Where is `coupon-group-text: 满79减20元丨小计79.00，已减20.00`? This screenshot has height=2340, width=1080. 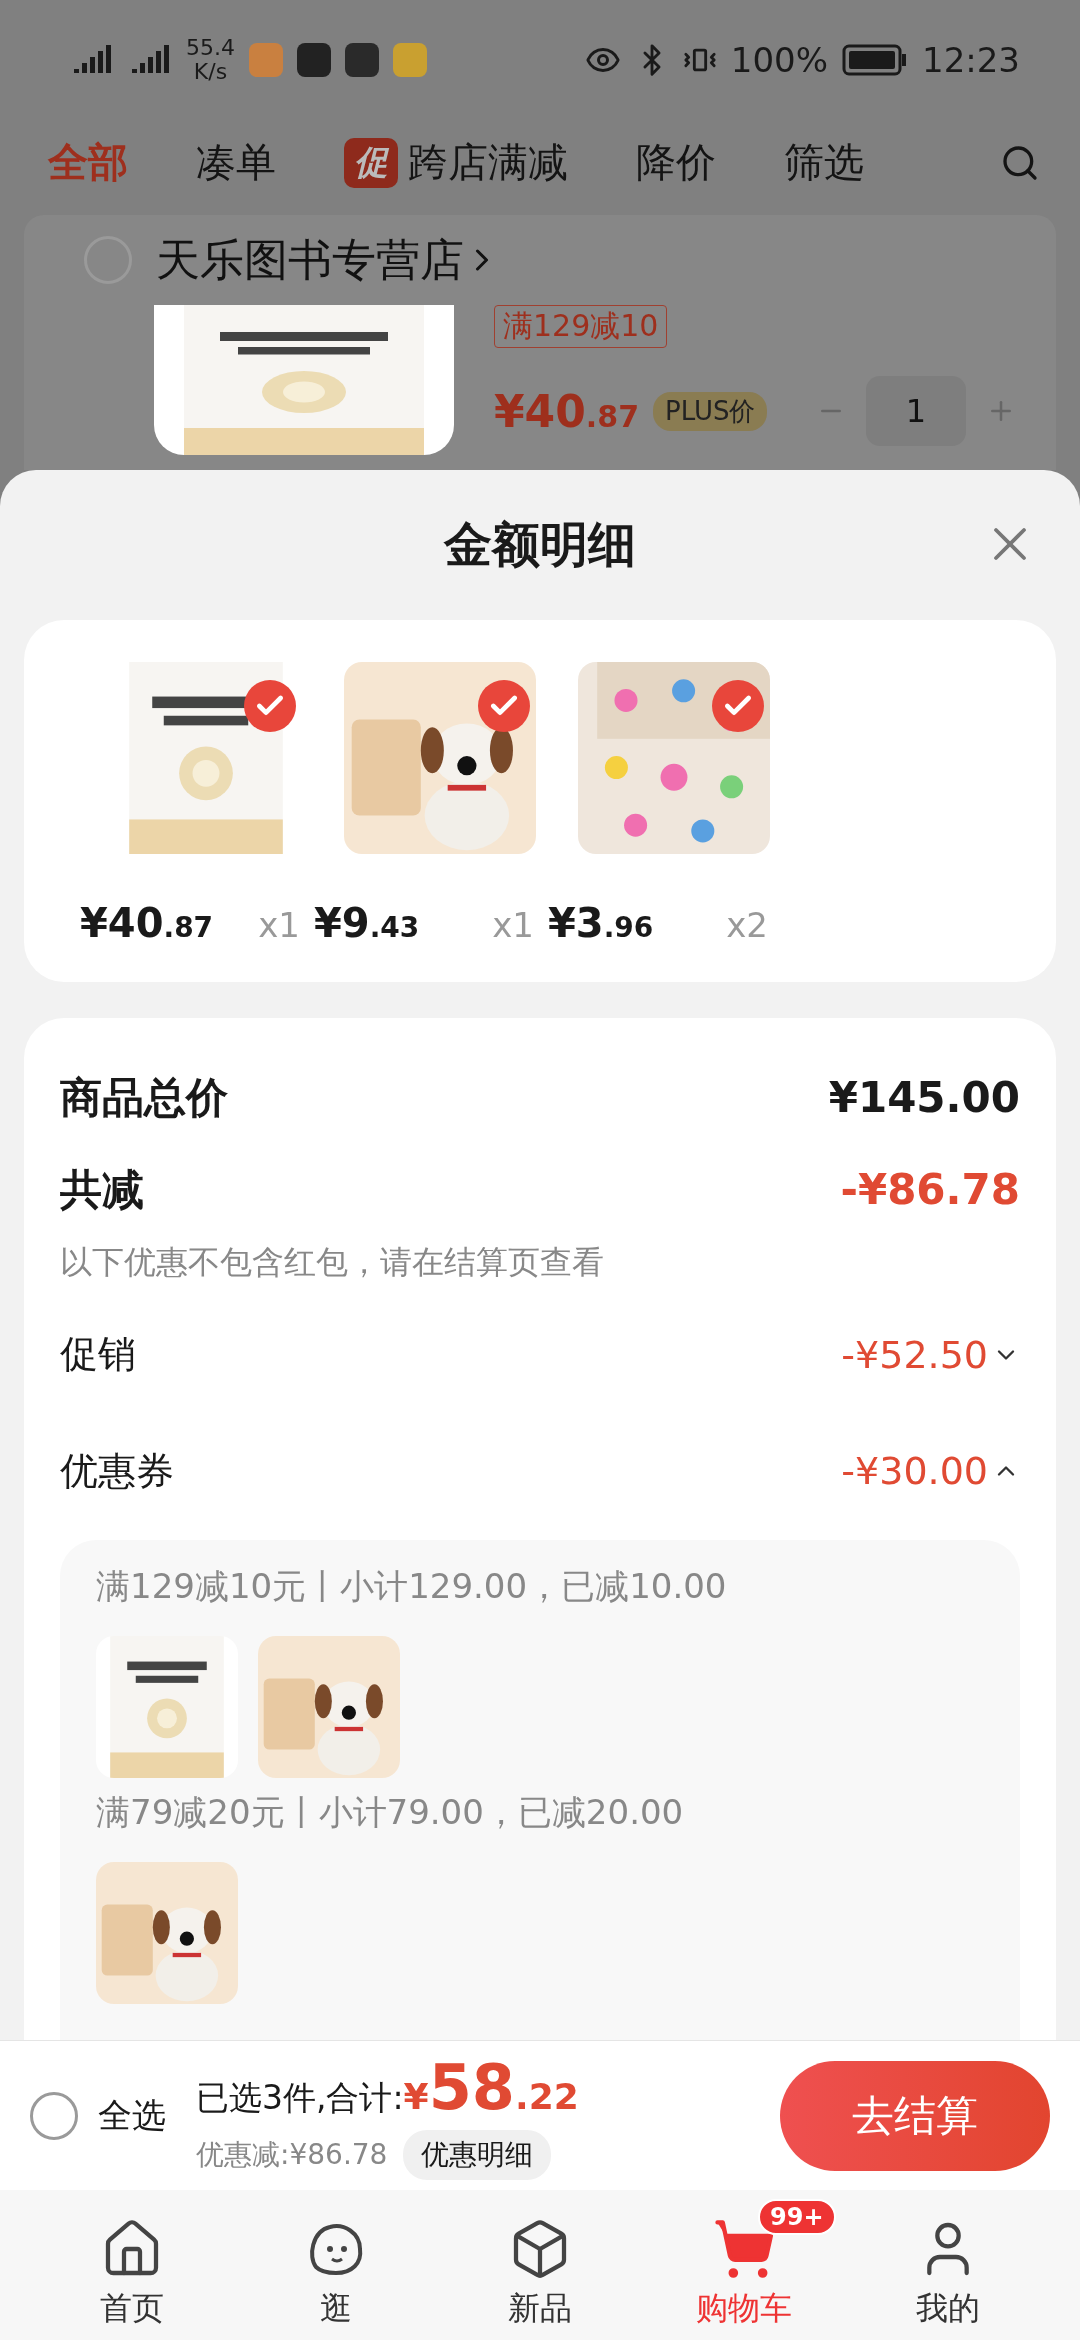 coupon-group-text: 满79减20元丨小计79.00，已减20.00 is located at coordinates (390, 1812).